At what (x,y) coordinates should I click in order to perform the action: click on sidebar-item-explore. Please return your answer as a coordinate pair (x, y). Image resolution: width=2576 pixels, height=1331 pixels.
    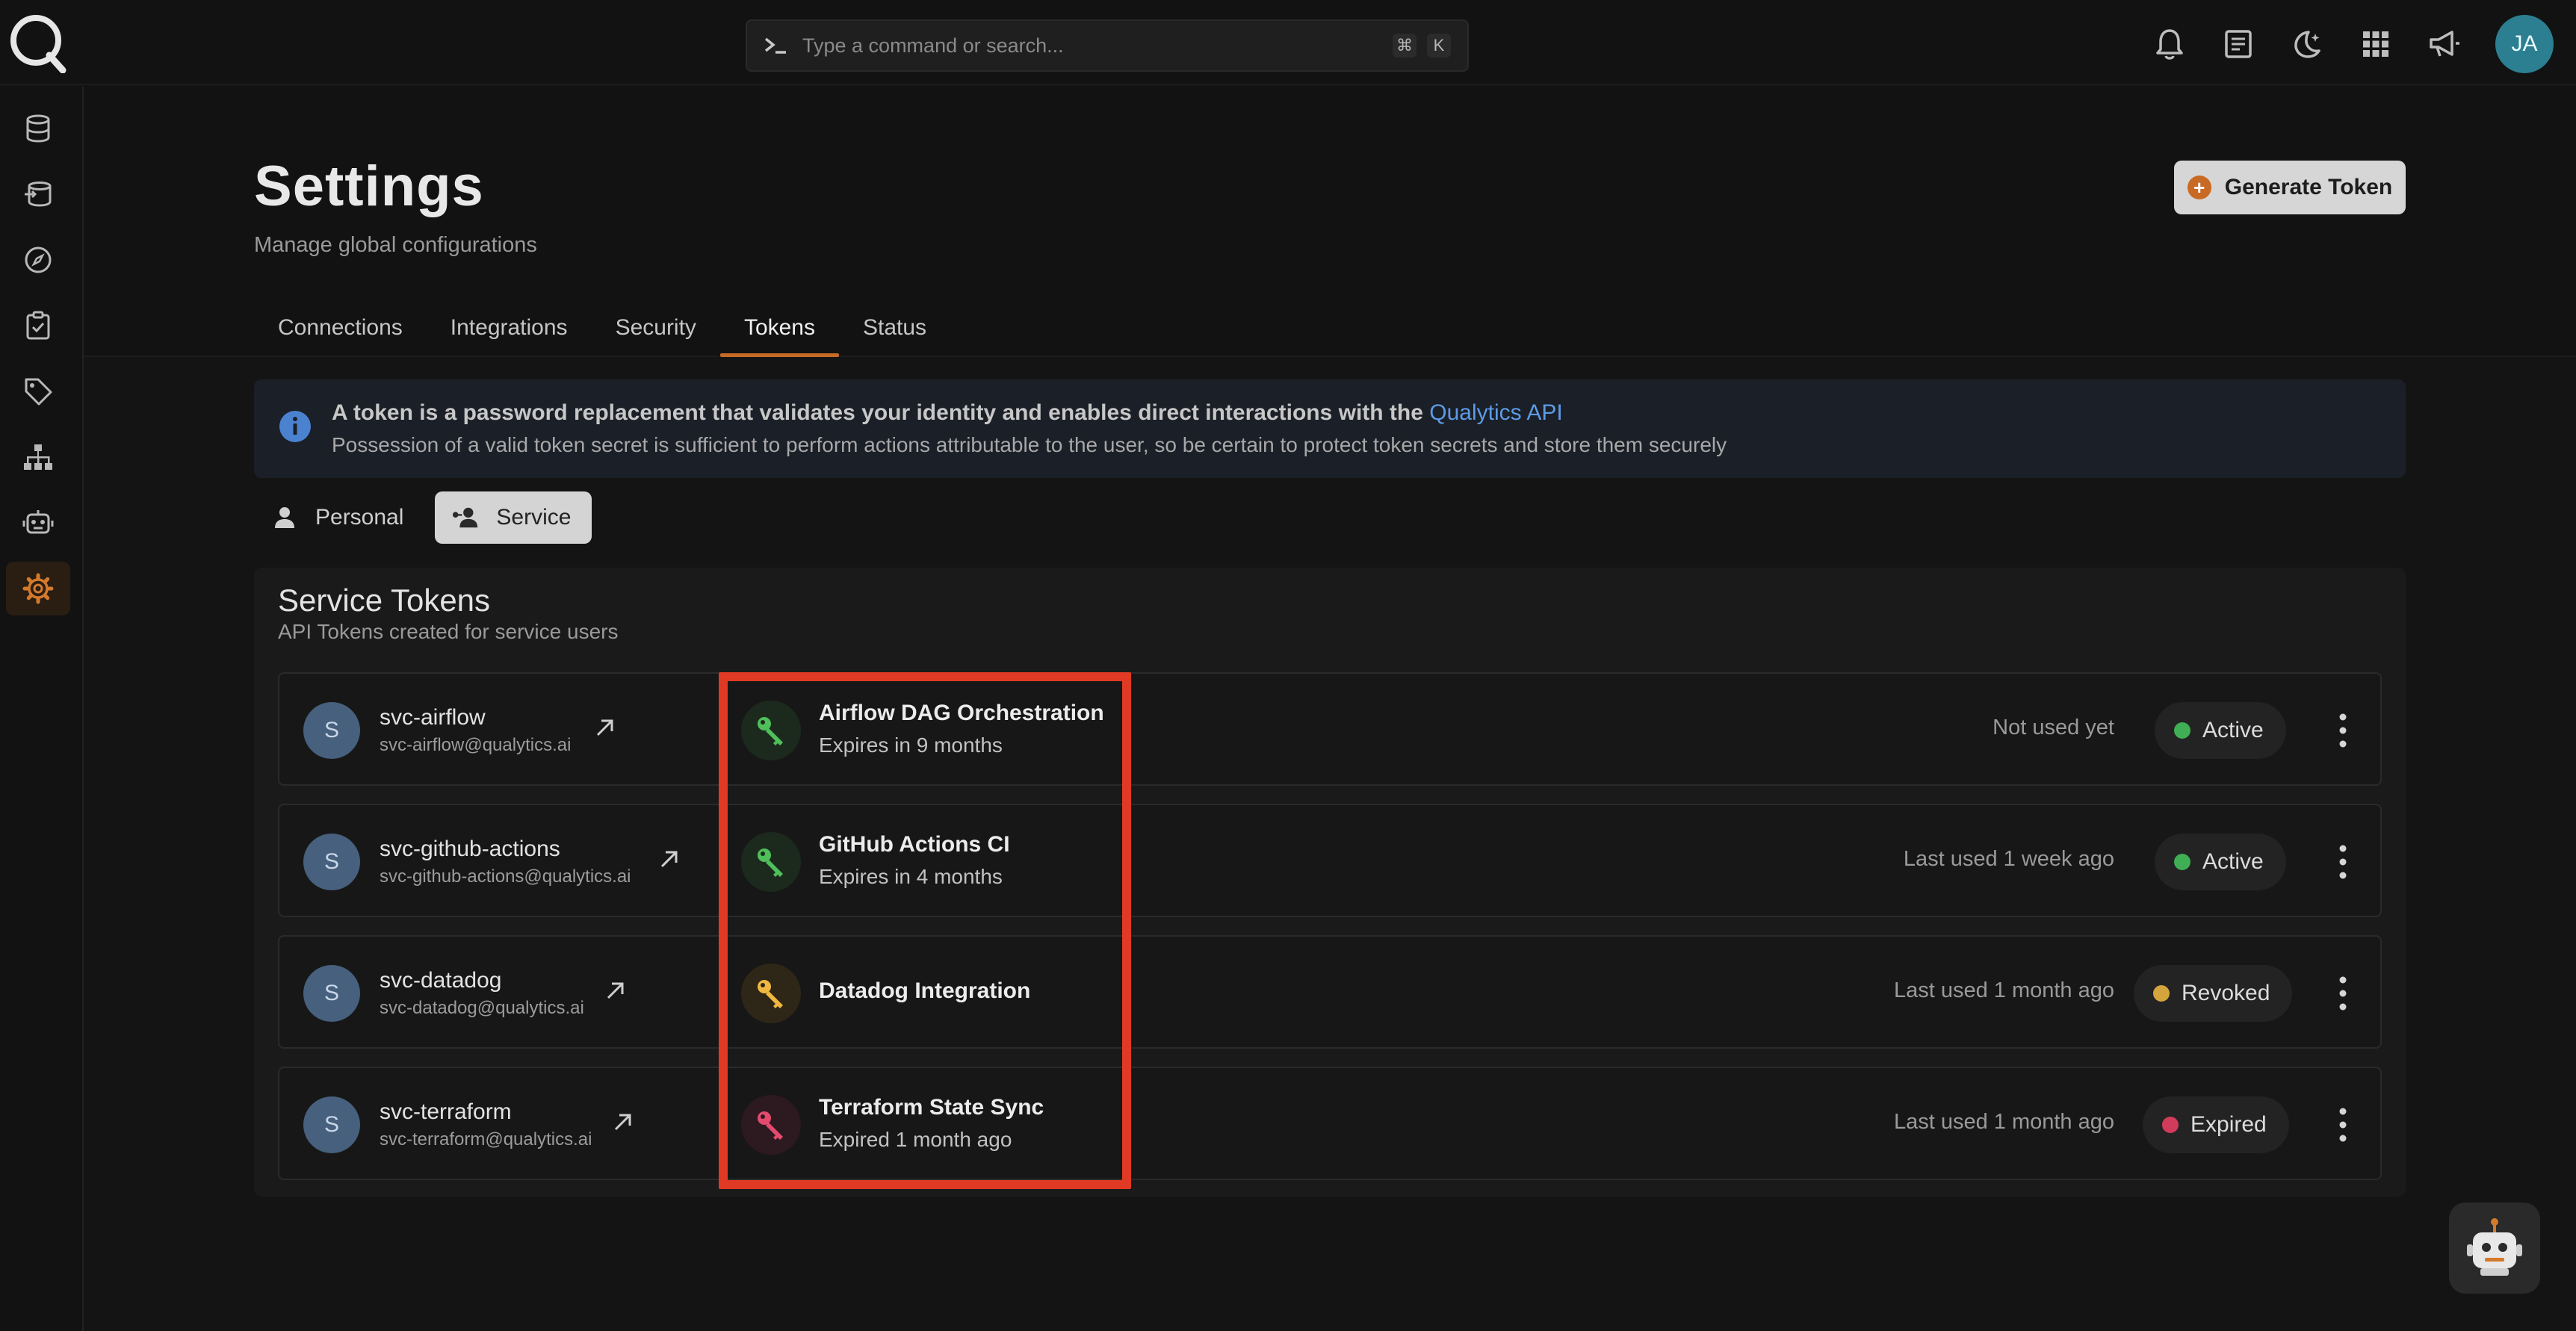
    Looking at the image, I should click on (38, 260).